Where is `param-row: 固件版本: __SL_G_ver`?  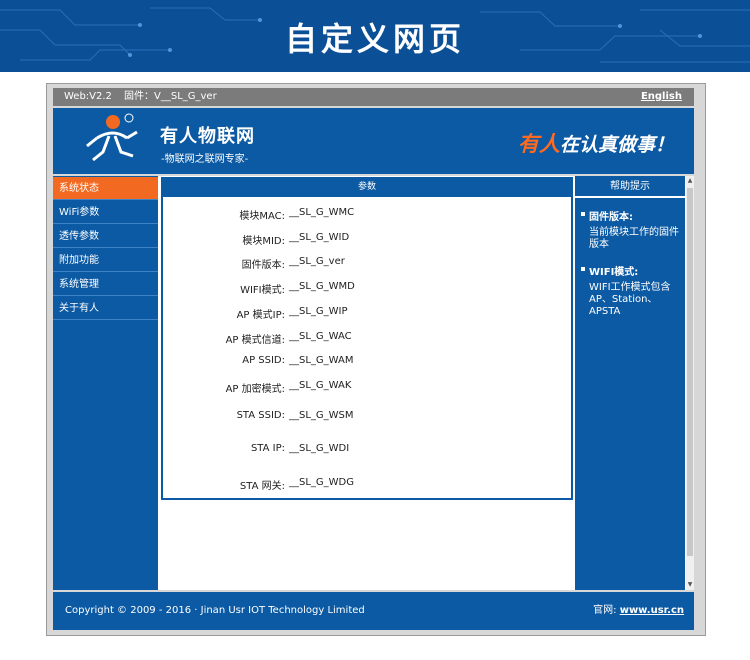 param-row: 固件版本: __SL_G_ver is located at coordinates (367, 263).